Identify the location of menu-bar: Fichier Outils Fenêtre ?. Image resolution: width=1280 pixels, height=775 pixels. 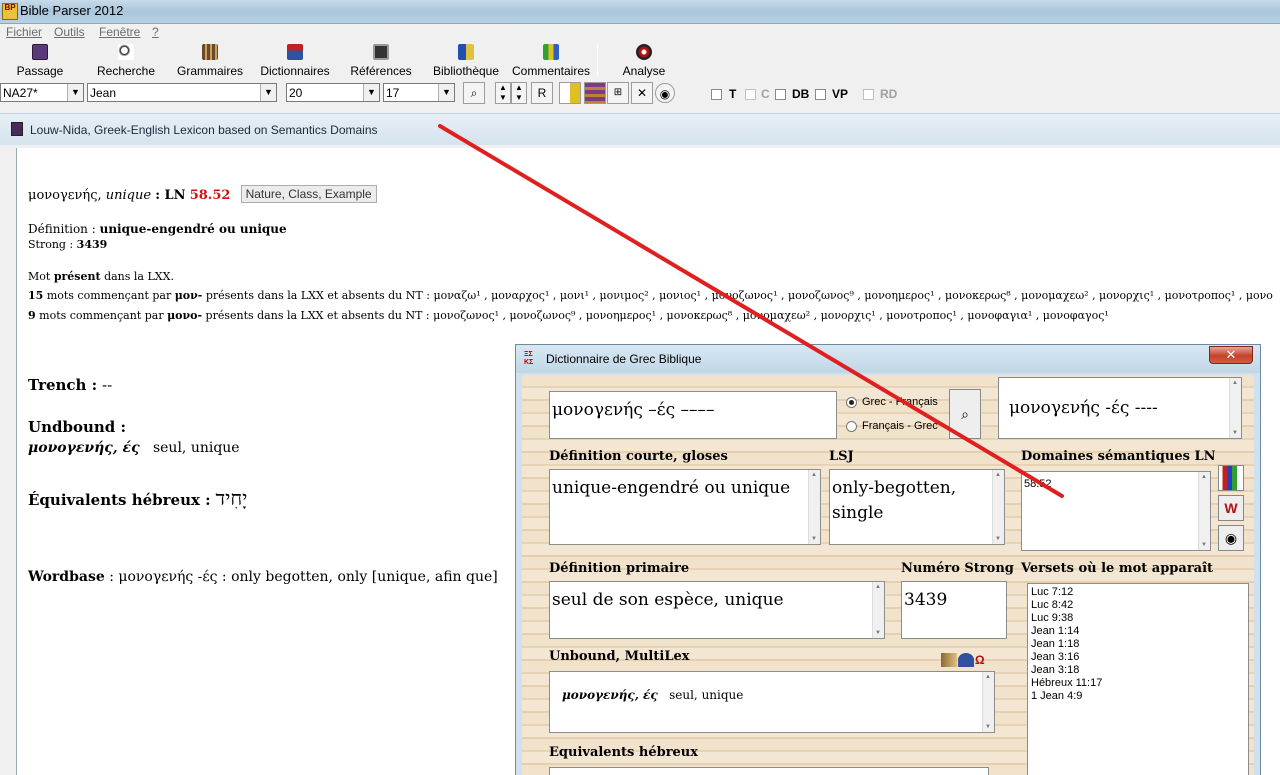
(640, 32).